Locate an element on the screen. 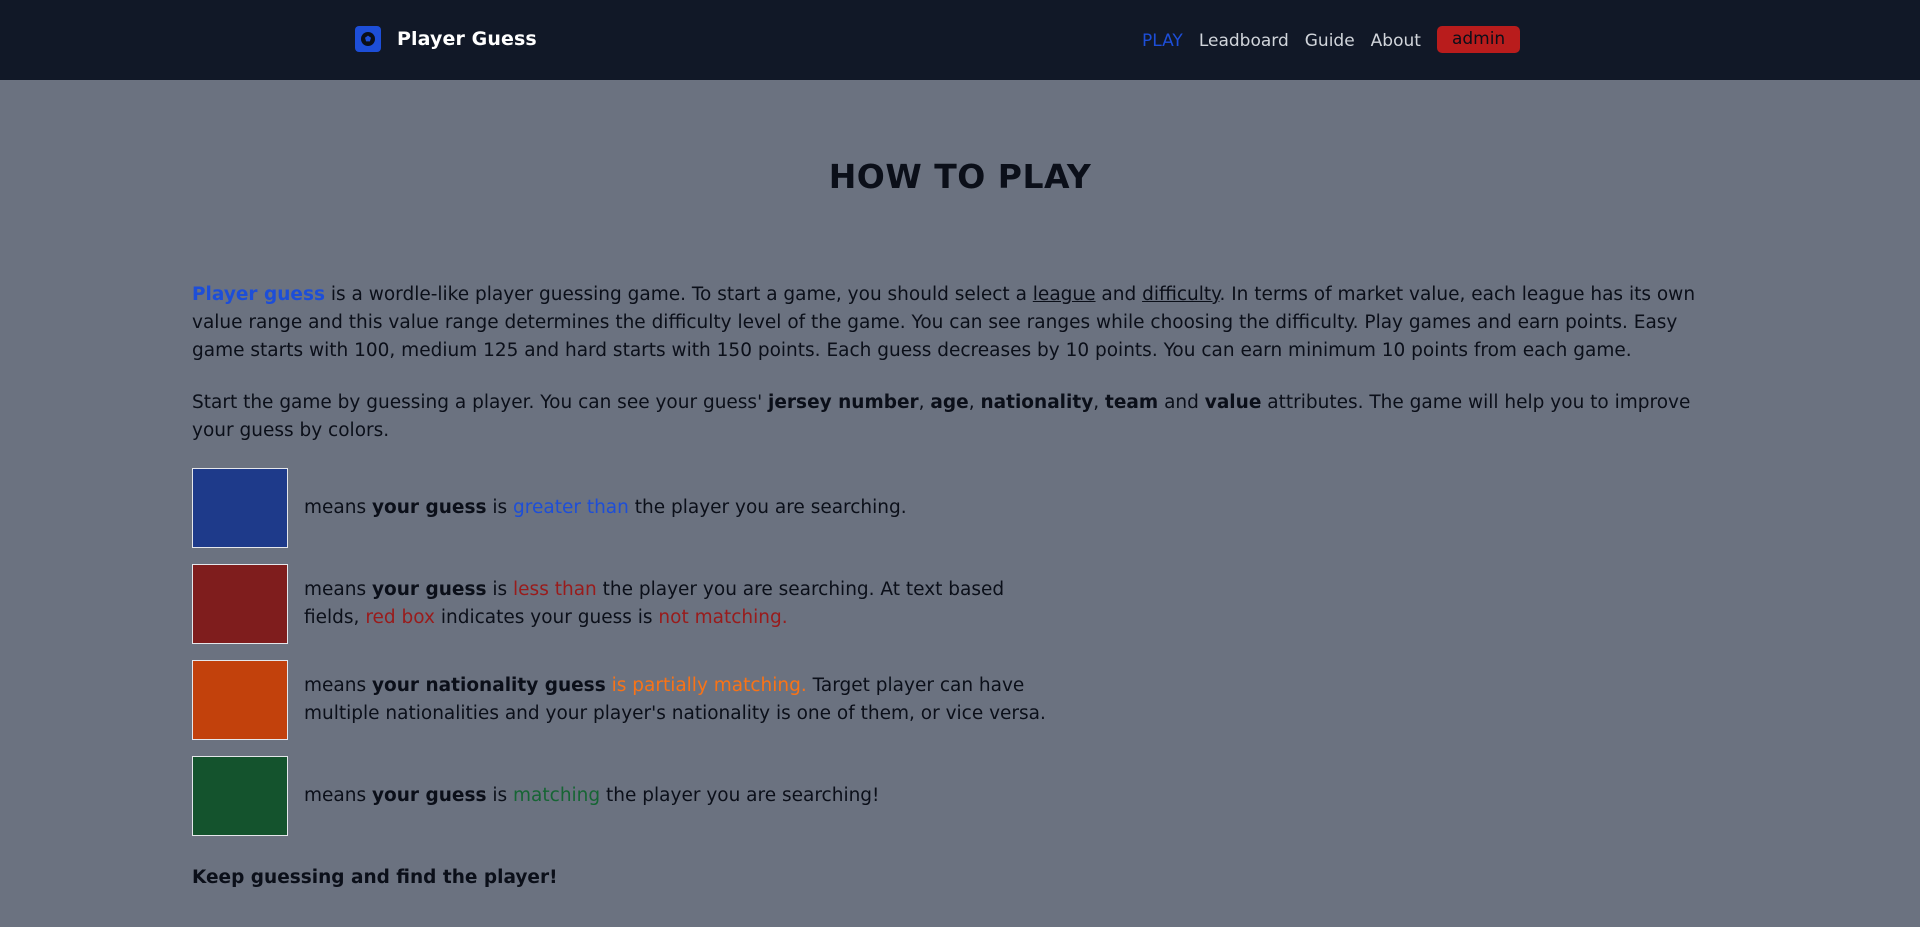 Image resolution: width=1920 pixels, height=927 pixels. attr-sep-2: , is located at coordinates (974, 402).